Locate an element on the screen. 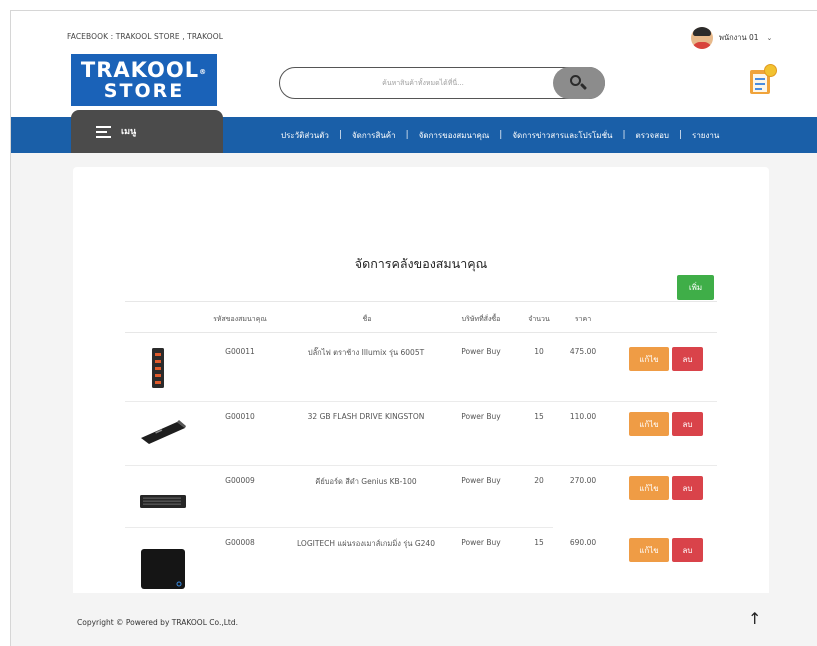  arrow-up-icon: ↑ is located at coordinates (754, 618).